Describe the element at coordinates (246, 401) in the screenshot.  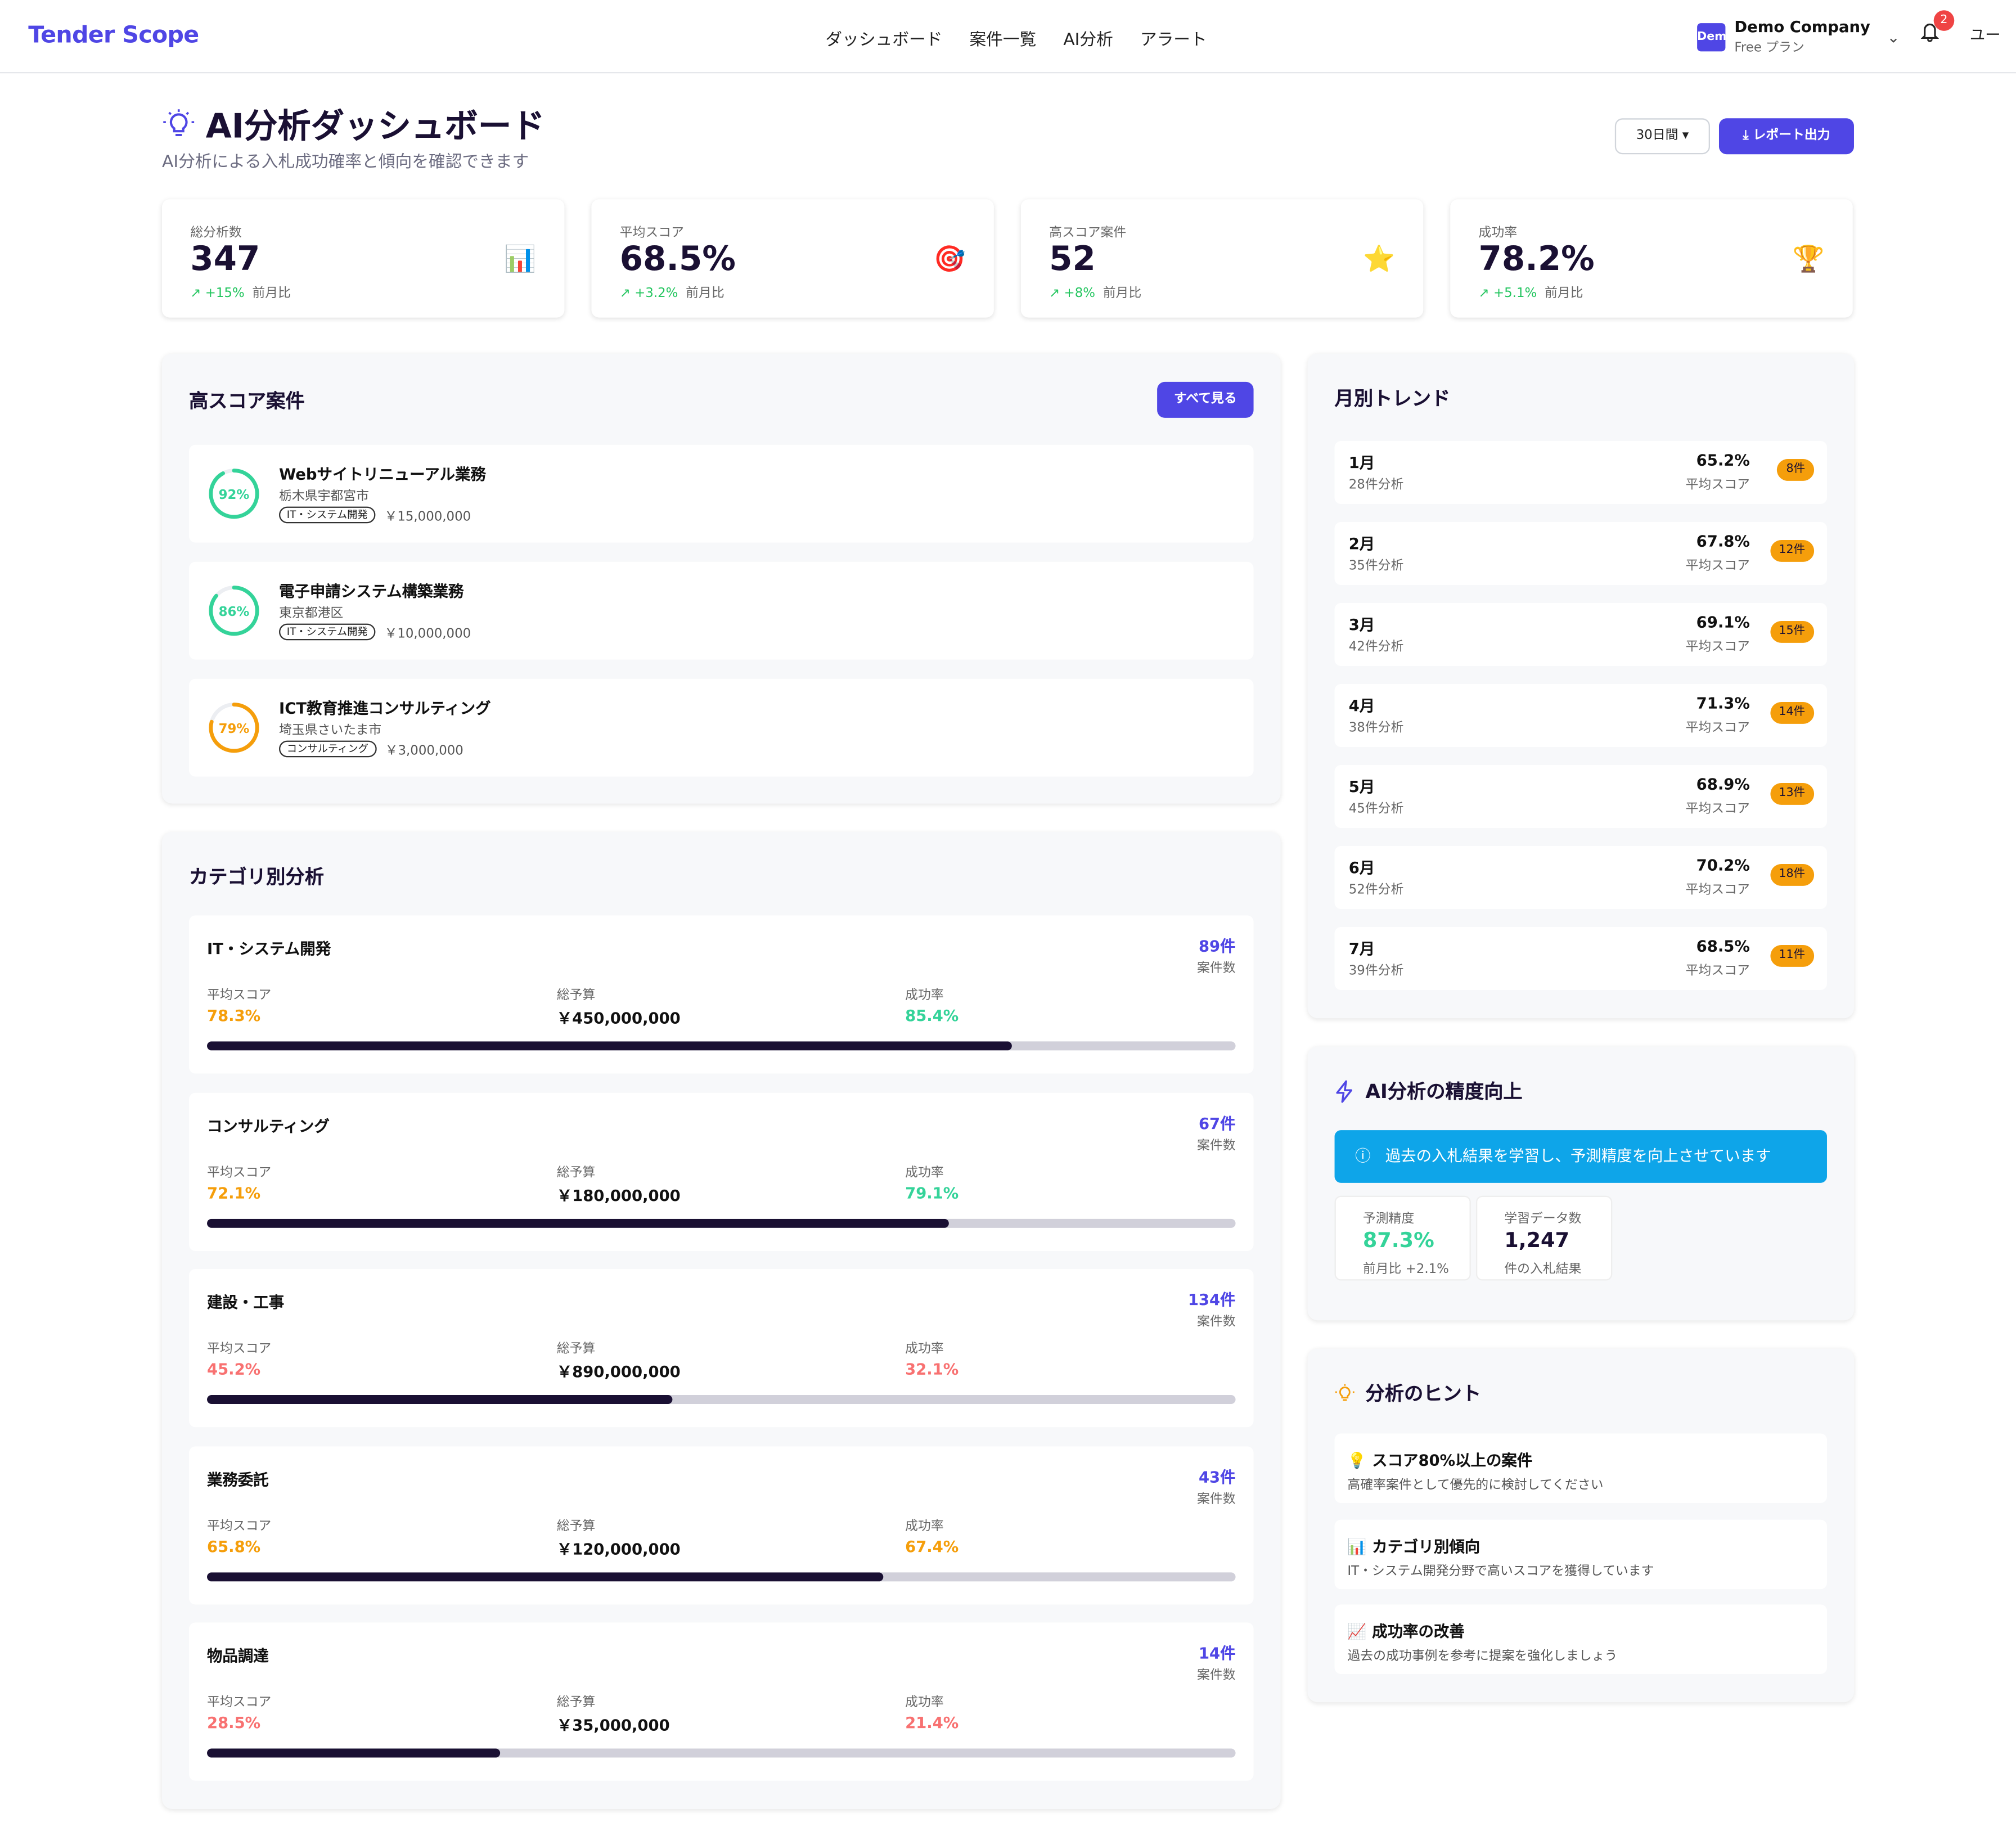
I see `panel-title: 高スコア案件` at that location.